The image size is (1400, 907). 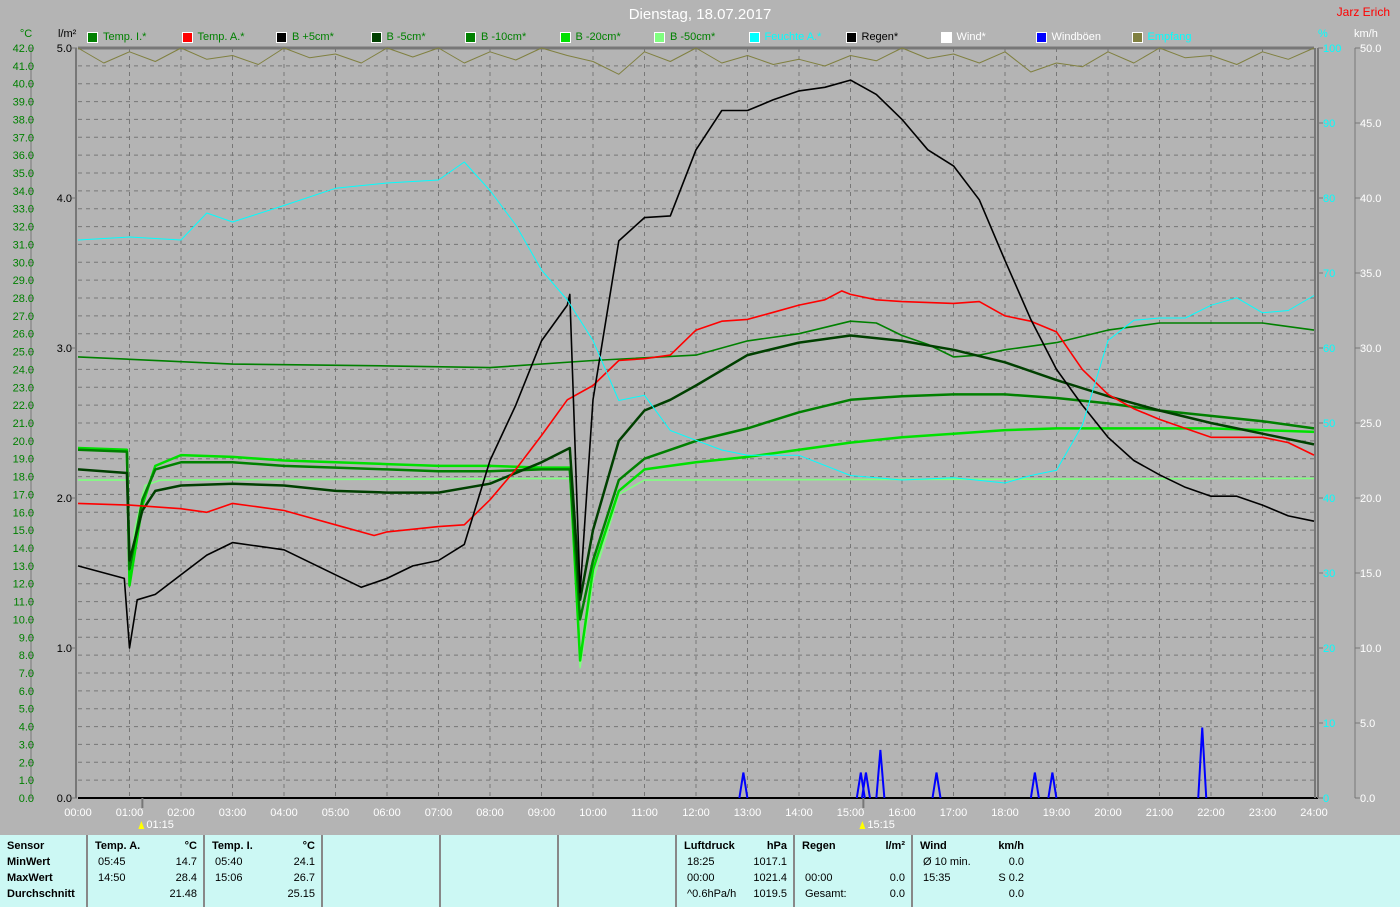 What do you see at coordinates (988, 37) in the screenshot?
I see `legend-item: Wind*` at bounding box center [988, 37].